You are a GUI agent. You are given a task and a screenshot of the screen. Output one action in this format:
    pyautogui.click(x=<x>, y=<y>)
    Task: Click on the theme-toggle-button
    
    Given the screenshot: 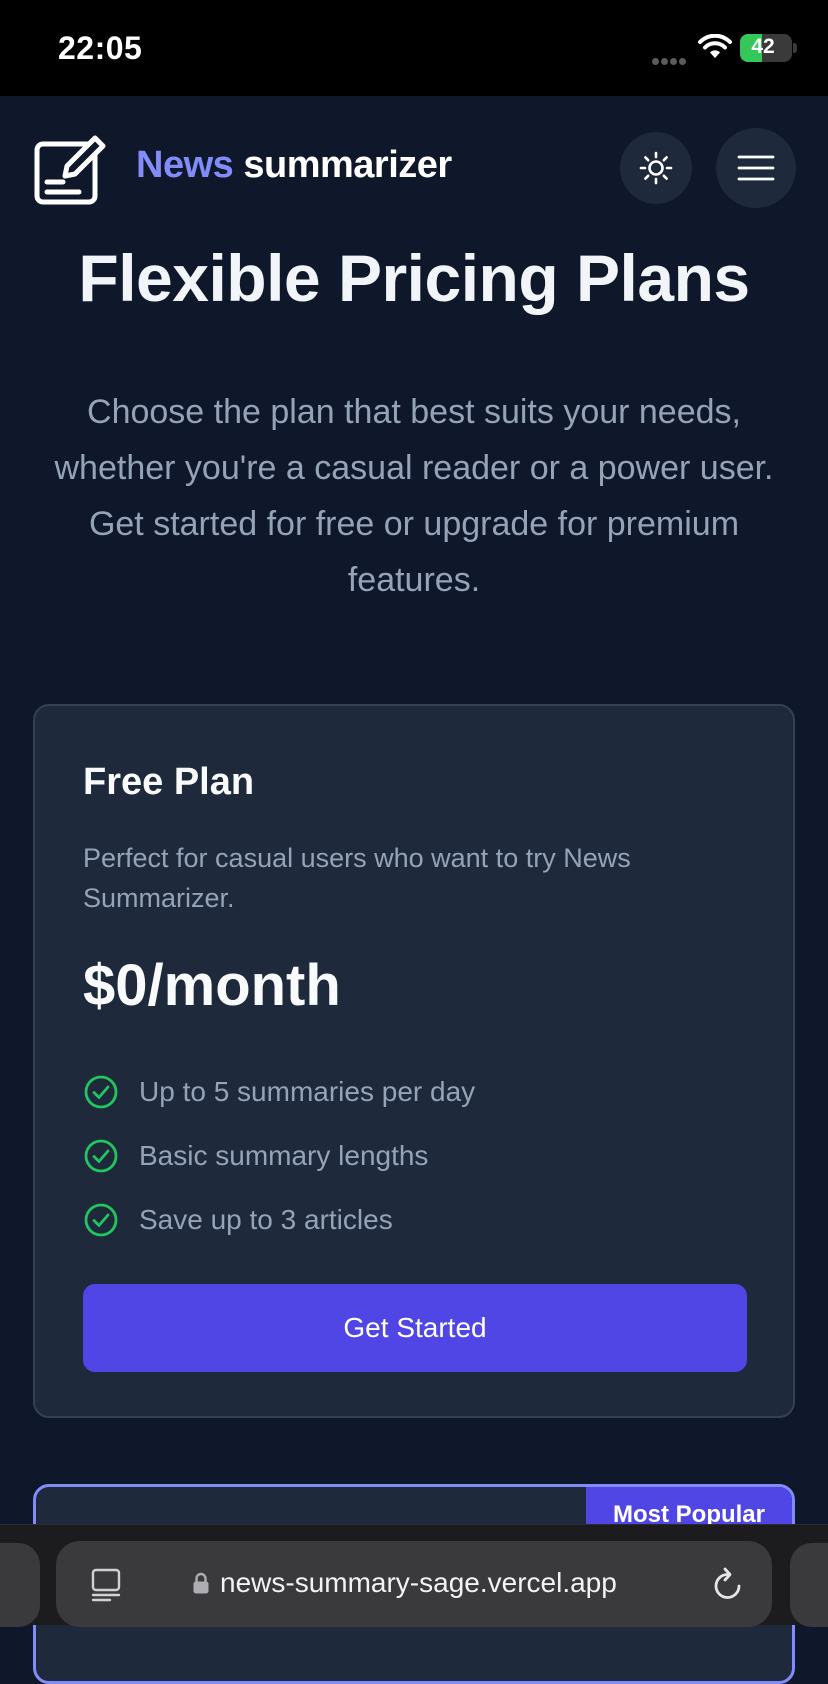 What is the action you would take?
    pyautogui.click(x=656, y=168)
    